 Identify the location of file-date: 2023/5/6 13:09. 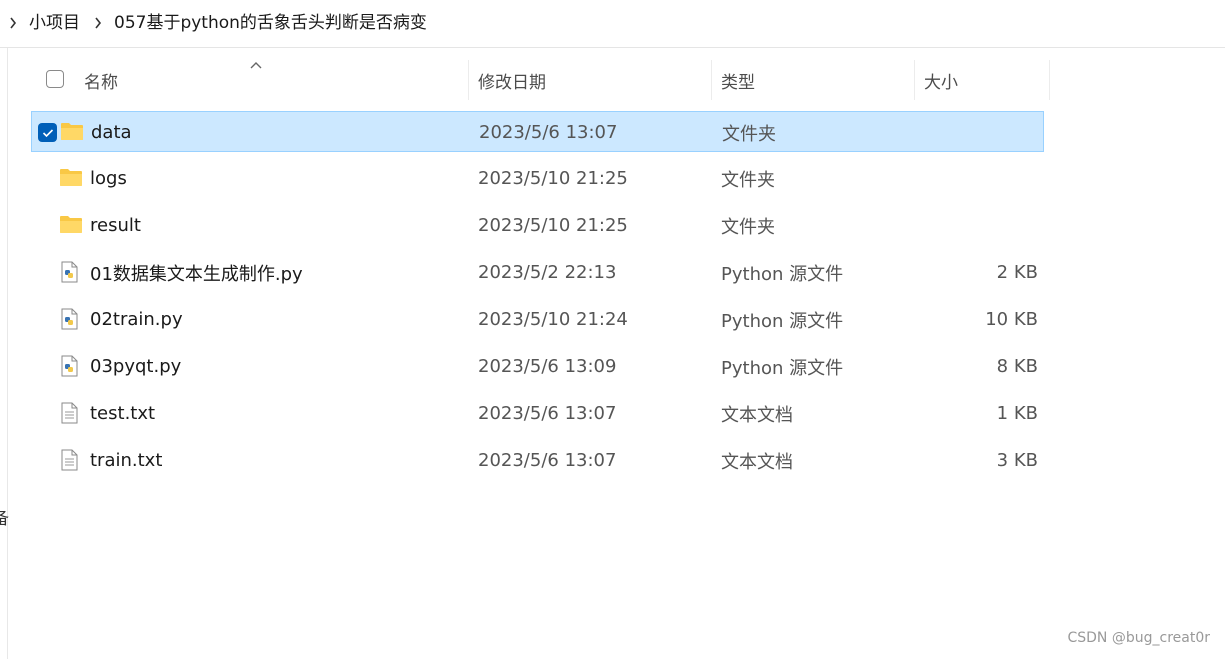
(547, 366).